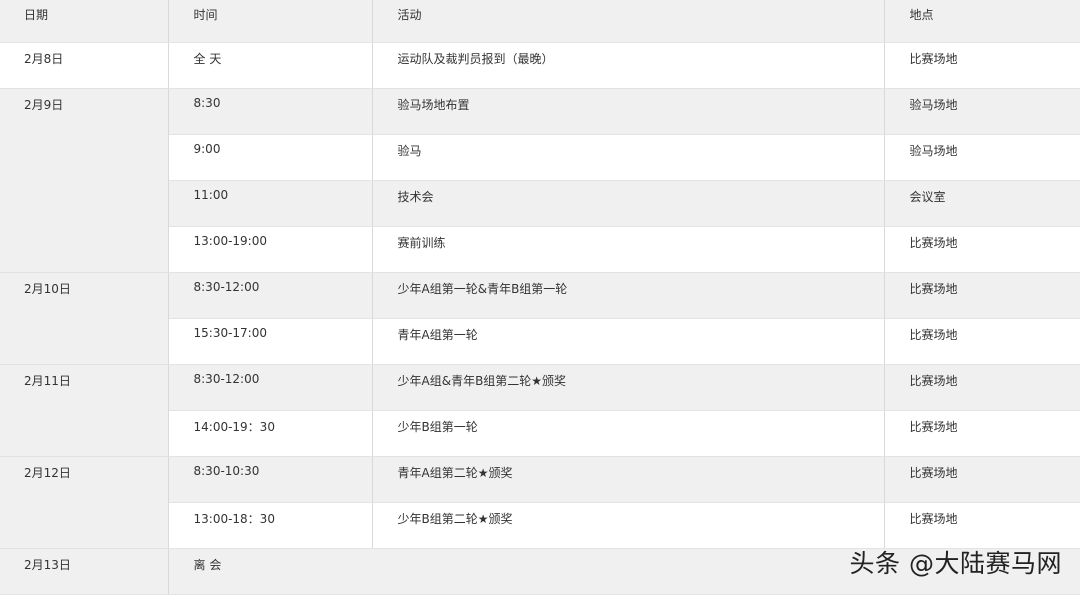  What do you see at coordinates (84, 21) in the screenshot?
I see `header-date: 日期` at bounding box center [84, 21].